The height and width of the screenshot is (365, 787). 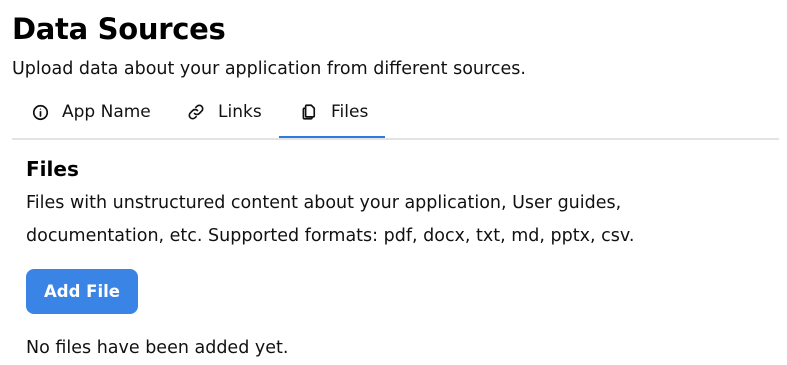 I want to click on tab-label: Links, so click(x=240, y=112).